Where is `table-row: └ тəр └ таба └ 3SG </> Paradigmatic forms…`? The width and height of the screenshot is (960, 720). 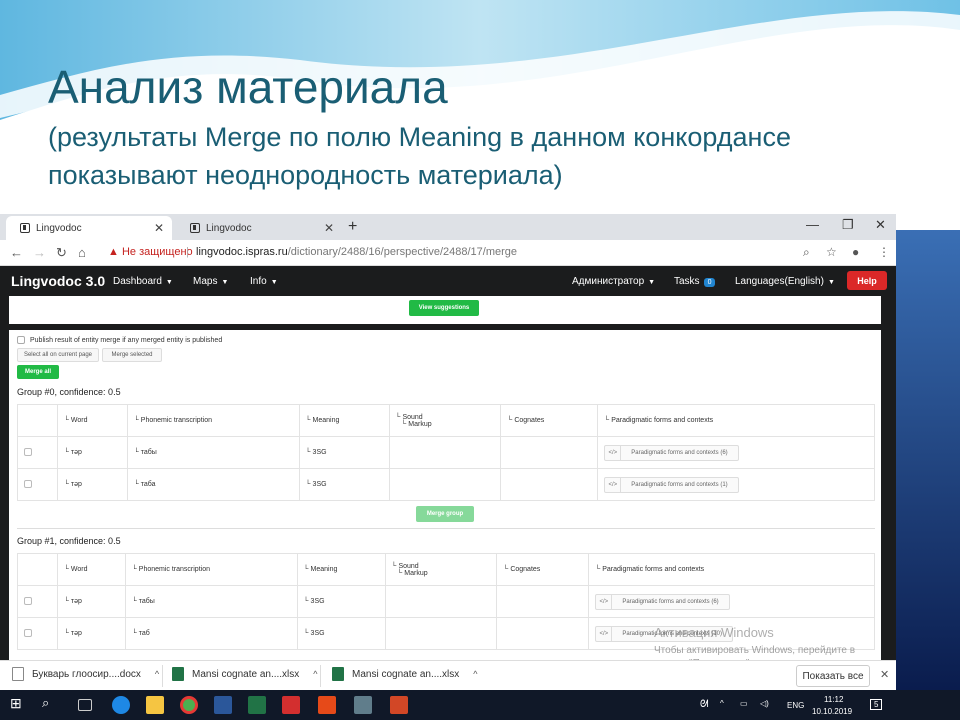 table-row: └ тəр └ таба └ 3SG </> Paradigmatic forms… is located at coordinates (446, 484).